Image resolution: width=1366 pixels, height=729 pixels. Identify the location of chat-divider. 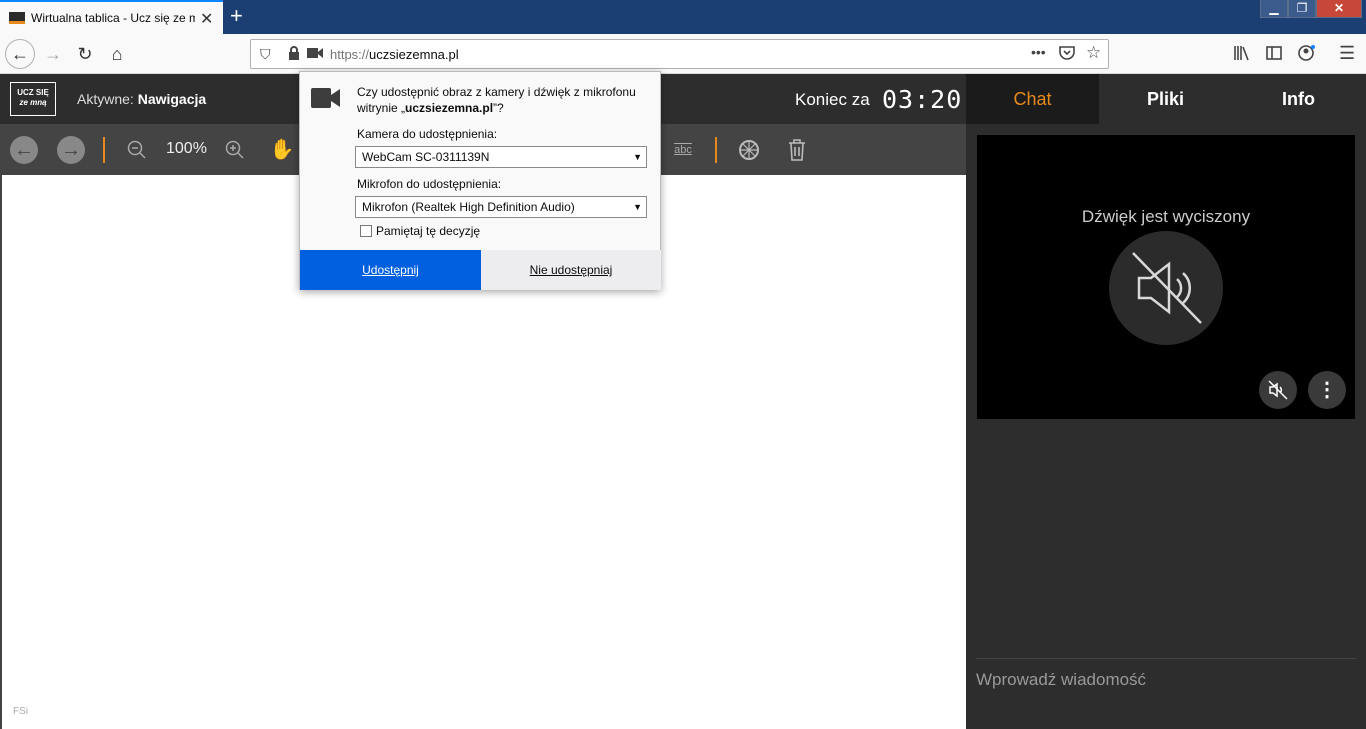
(1166, 658).